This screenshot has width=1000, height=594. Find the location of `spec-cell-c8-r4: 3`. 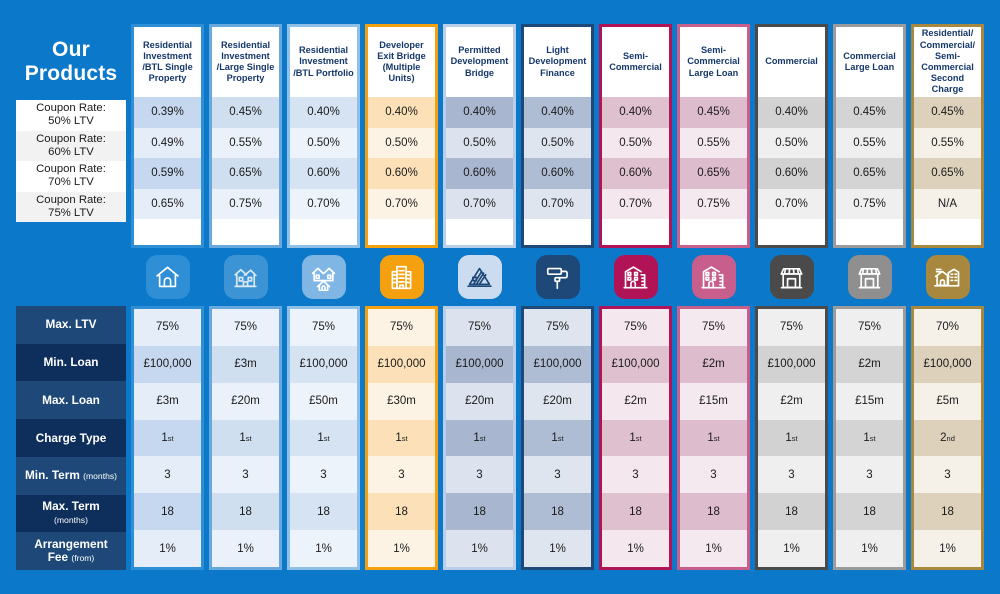

spec-cell-c8-r4: 3 is located at coordinates (791, 475).